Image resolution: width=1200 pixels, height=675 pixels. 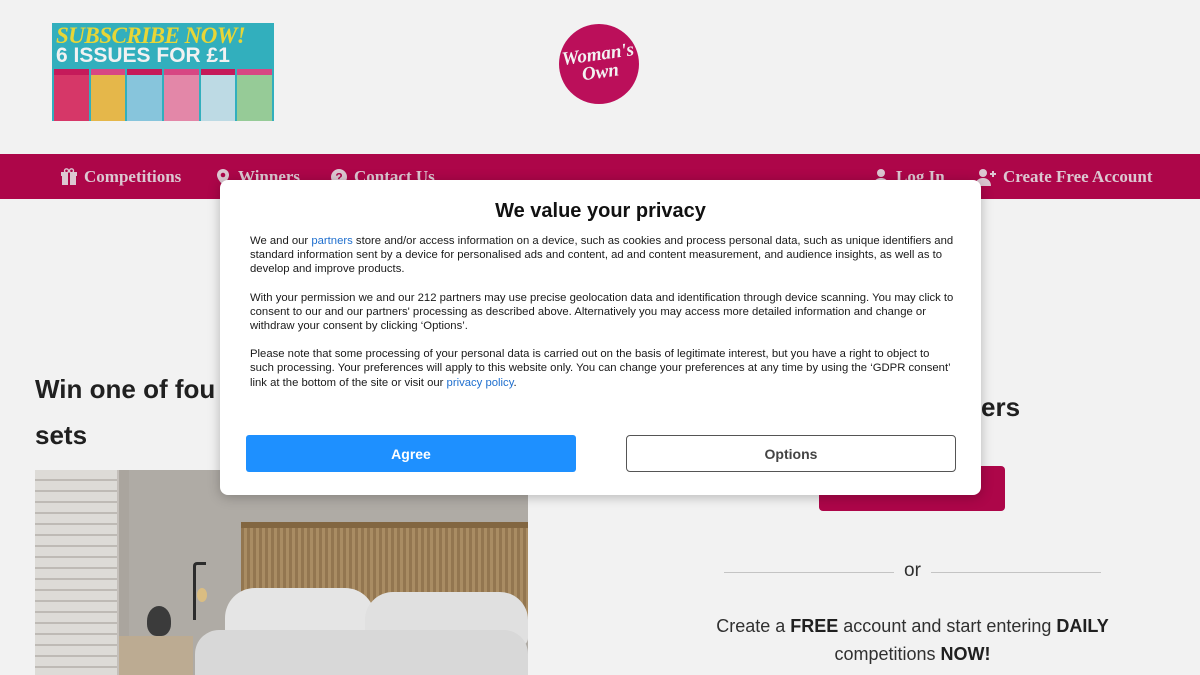 What do you see at coordinates (600, 211) in the screenshot?
I see `dialog-title: We value your privacy` at bounding box center [600, 211].